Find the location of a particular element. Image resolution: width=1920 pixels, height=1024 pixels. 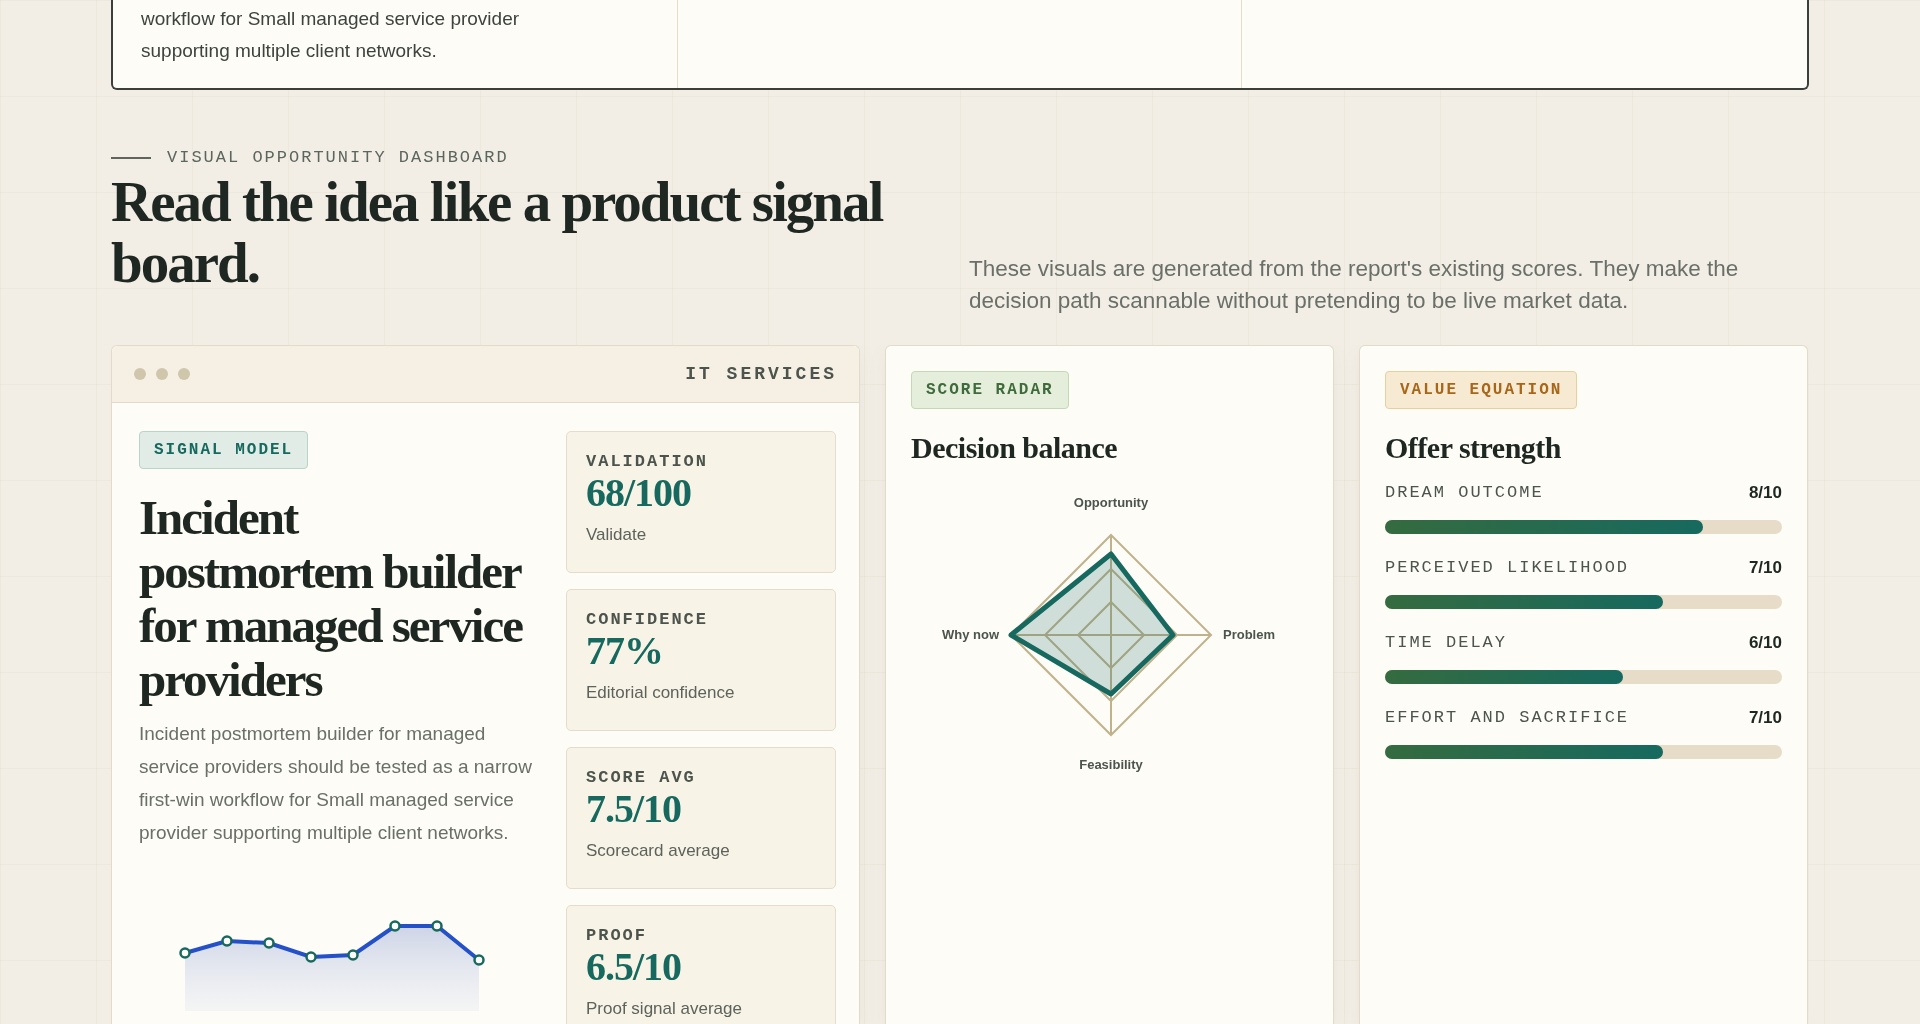

metric-label: PROOF is located at coordinates (616, 935).